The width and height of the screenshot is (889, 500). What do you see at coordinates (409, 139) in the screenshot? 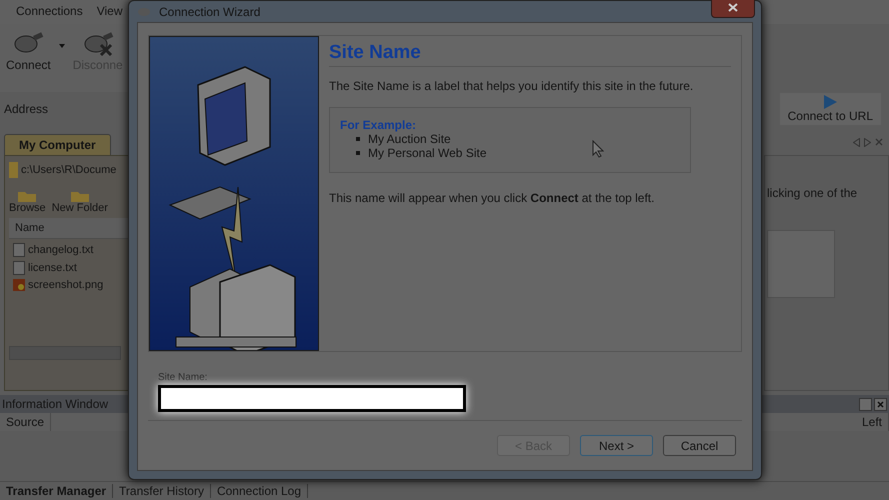
I see `example-item: My Auction Site` at bounding box center [409, 139].